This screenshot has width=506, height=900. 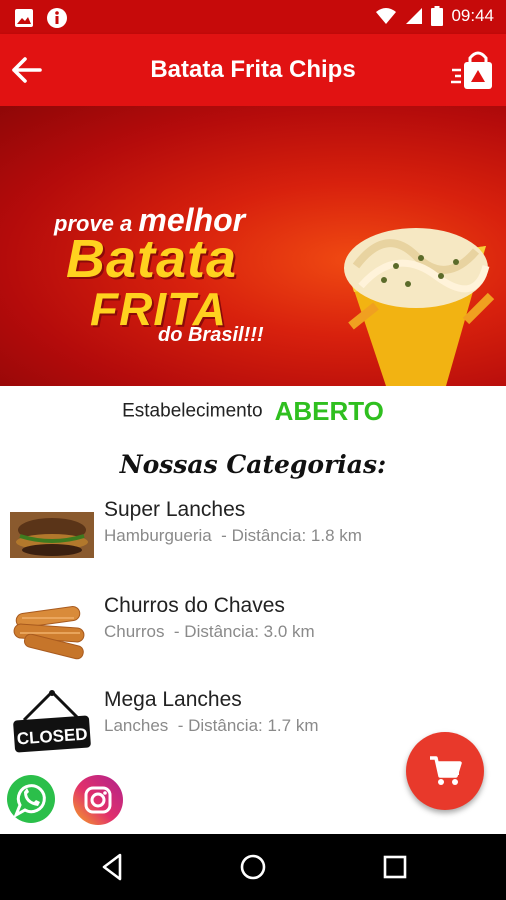 I want to click on page-title: Batata Frita Chips, so click(x=253, y=69).